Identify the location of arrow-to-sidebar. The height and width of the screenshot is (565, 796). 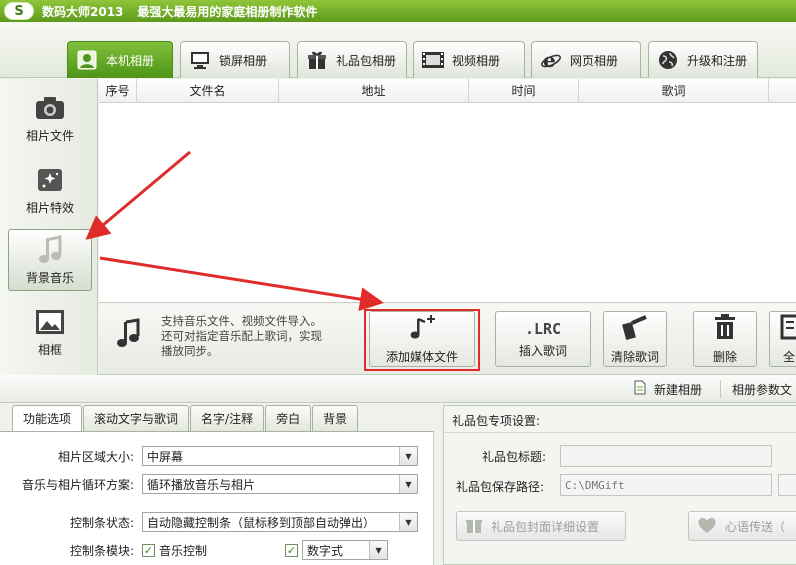
(138, 195).